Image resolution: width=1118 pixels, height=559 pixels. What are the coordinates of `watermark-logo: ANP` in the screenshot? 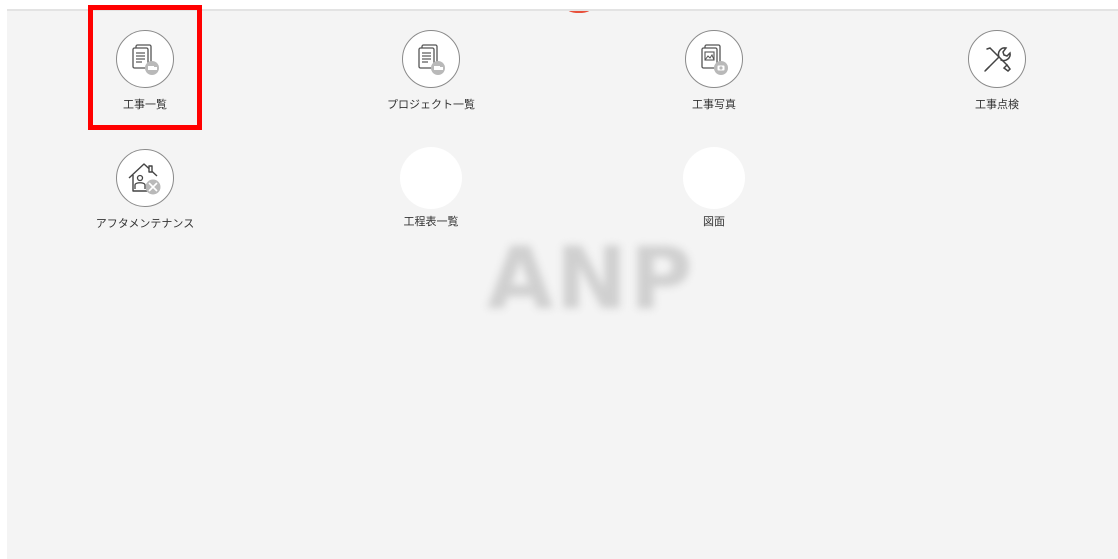 It's located at (591, 279).